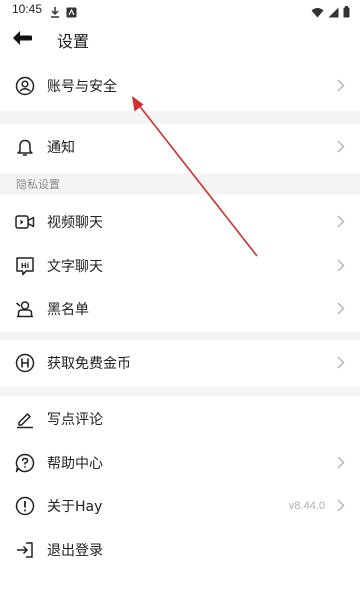 The image size is (360, 600). Describe the element at coordinates (180, 418) in the screenshot. I see `write-review-row: 写点评论` at that location.